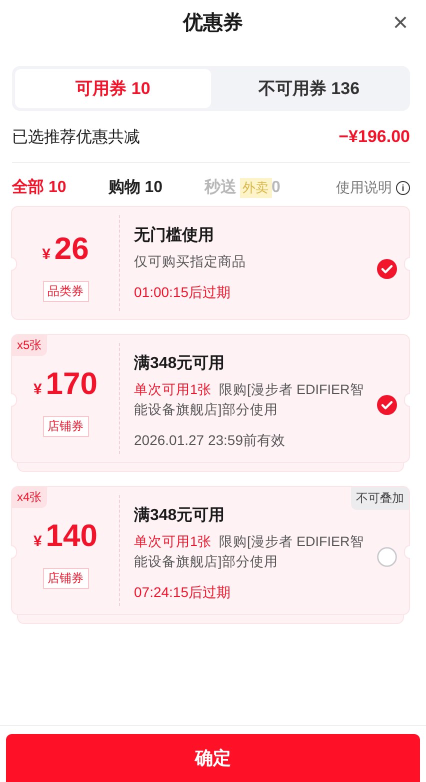 The width and height of the screenshot is (426, 782). What do you see at coordinates (374, 137) in the screenshot?
I see `summary-amount: −¥196.00` at bounding box center [374, 137].